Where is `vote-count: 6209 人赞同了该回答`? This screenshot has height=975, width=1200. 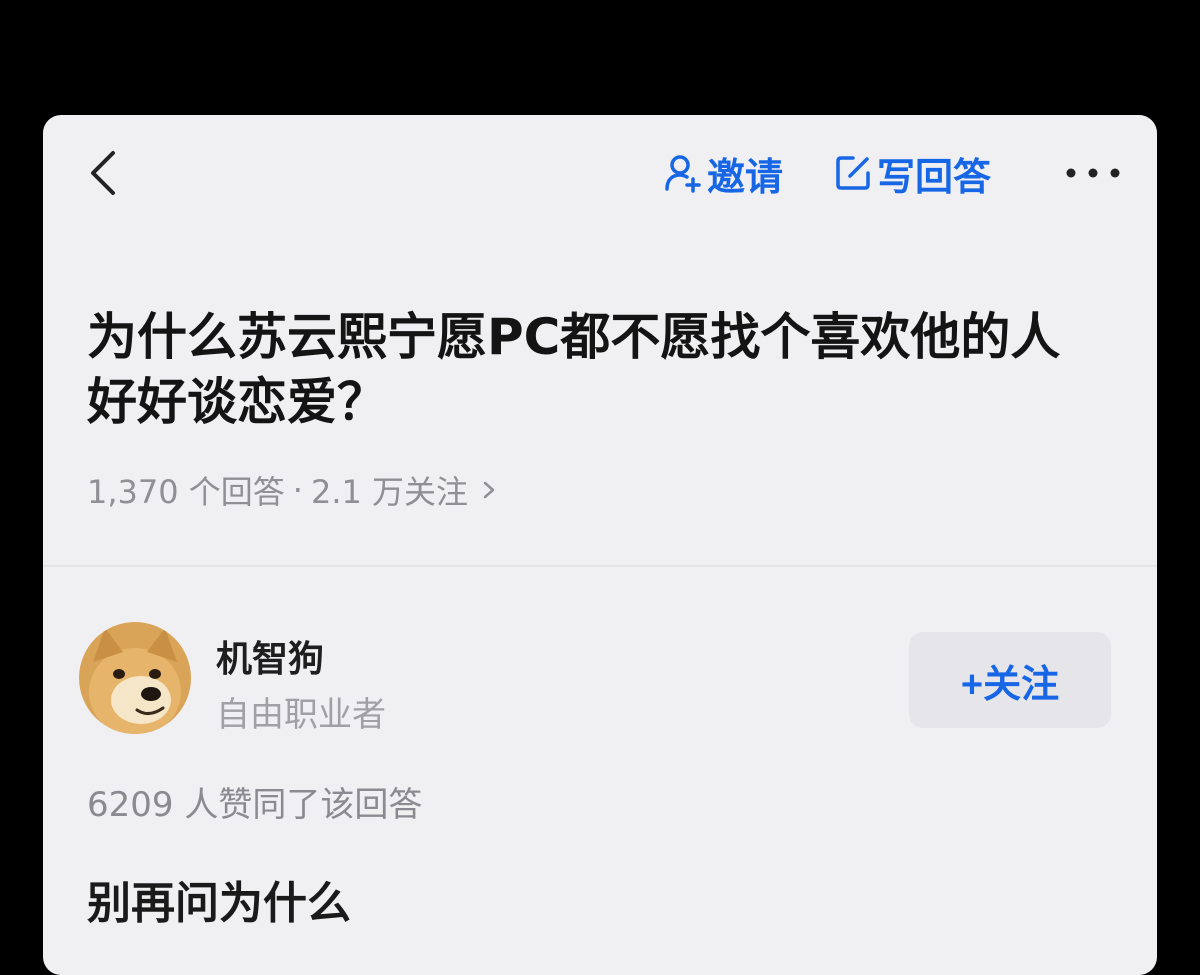
vote-count: 6209 人赞同了该回答 is located at coordinates (255, 805).